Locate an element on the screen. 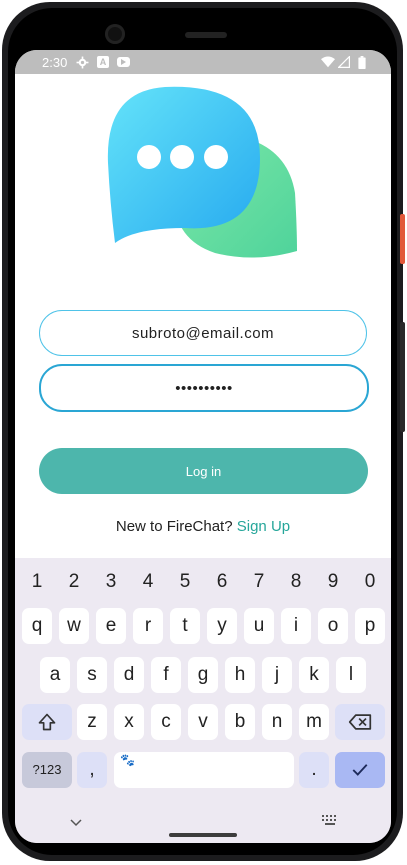 This screenshot has width=407, height=865. signup-prompt-line: New to FireChat? Sign Up is located at coordinates (203, 526).